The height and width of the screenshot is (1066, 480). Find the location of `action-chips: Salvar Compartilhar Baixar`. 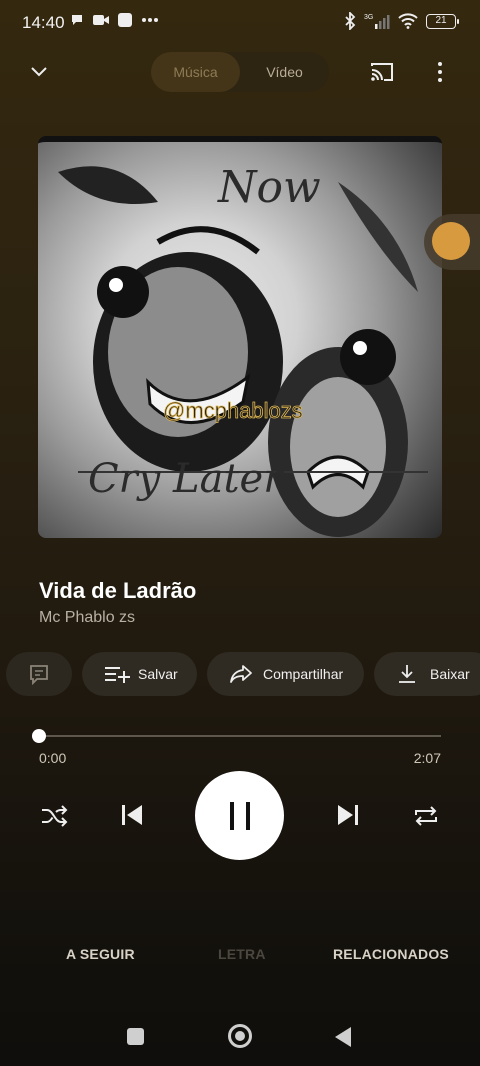

action-chips: Salvar Compartilhar Baixar is located at coordinates (240, 674).